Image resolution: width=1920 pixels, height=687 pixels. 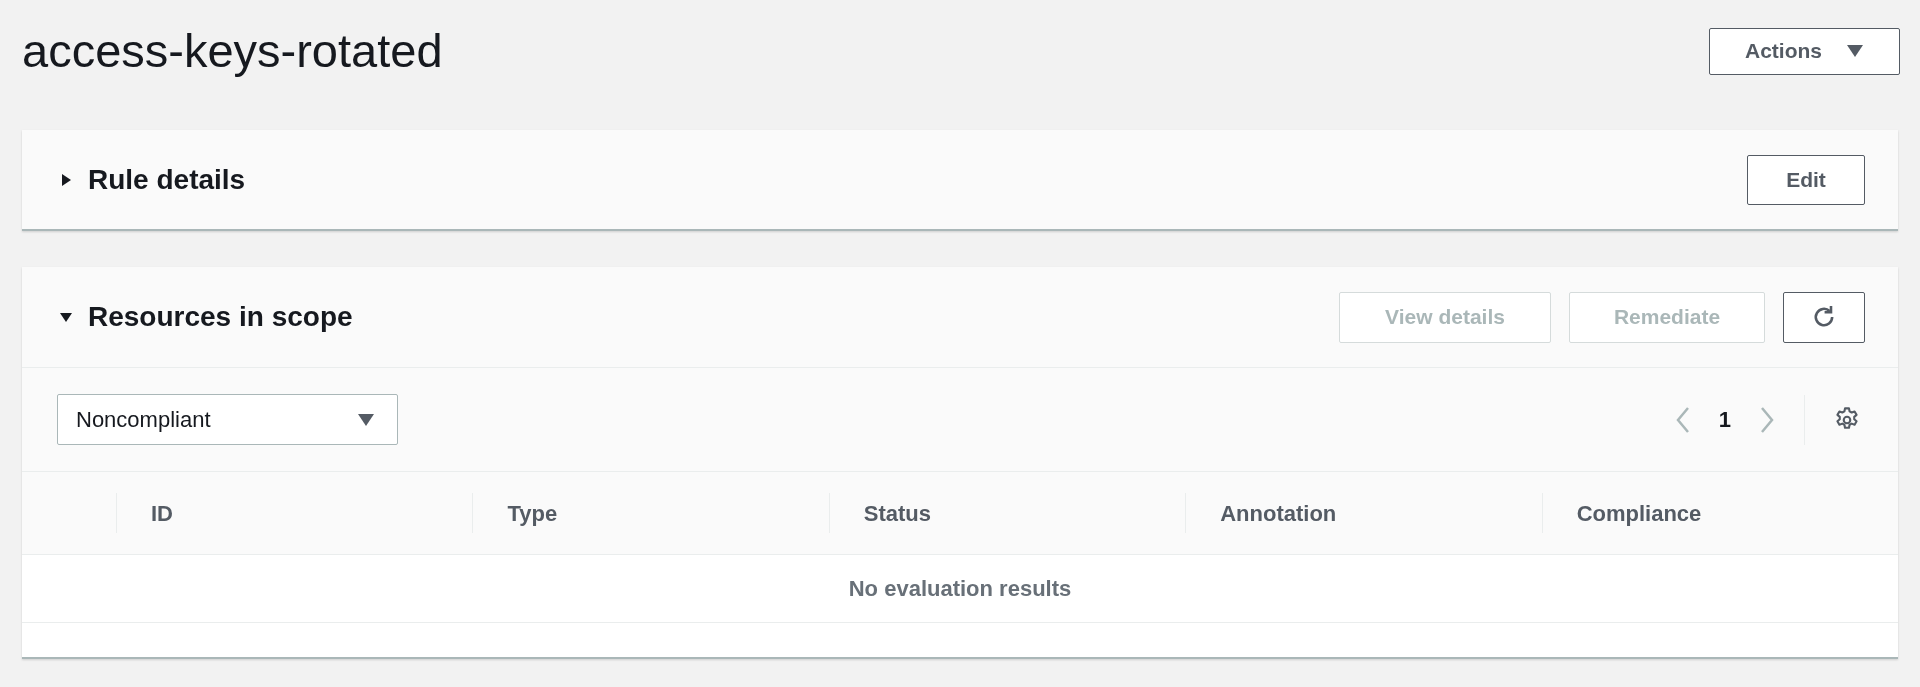 What do you see at coordinates (1724, 419) in the screenshot?
I see `page-number: 1` at bounding box center [1724, 419].